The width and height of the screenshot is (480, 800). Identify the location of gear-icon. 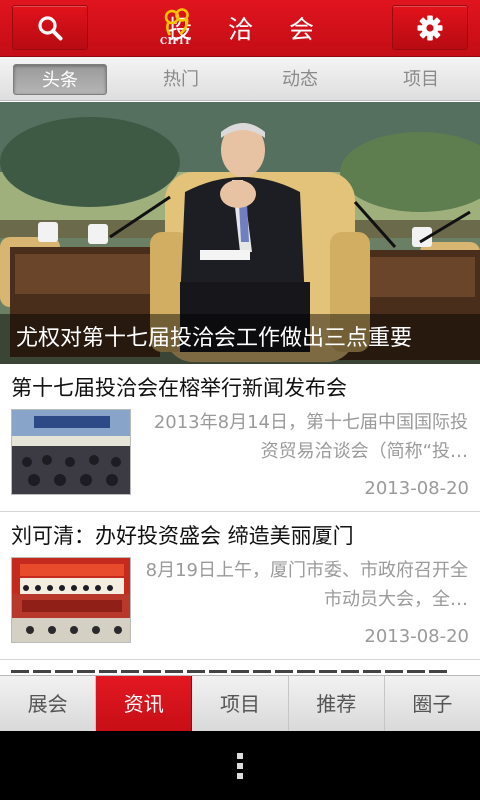
(430, 27).